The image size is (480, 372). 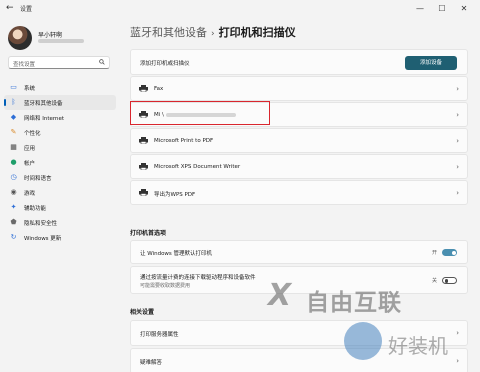 What do you see at coordinates (151, 363) in the screenshot?
I see `troubleshoot-label: 疑难解答` at bounding box center [151, 363].